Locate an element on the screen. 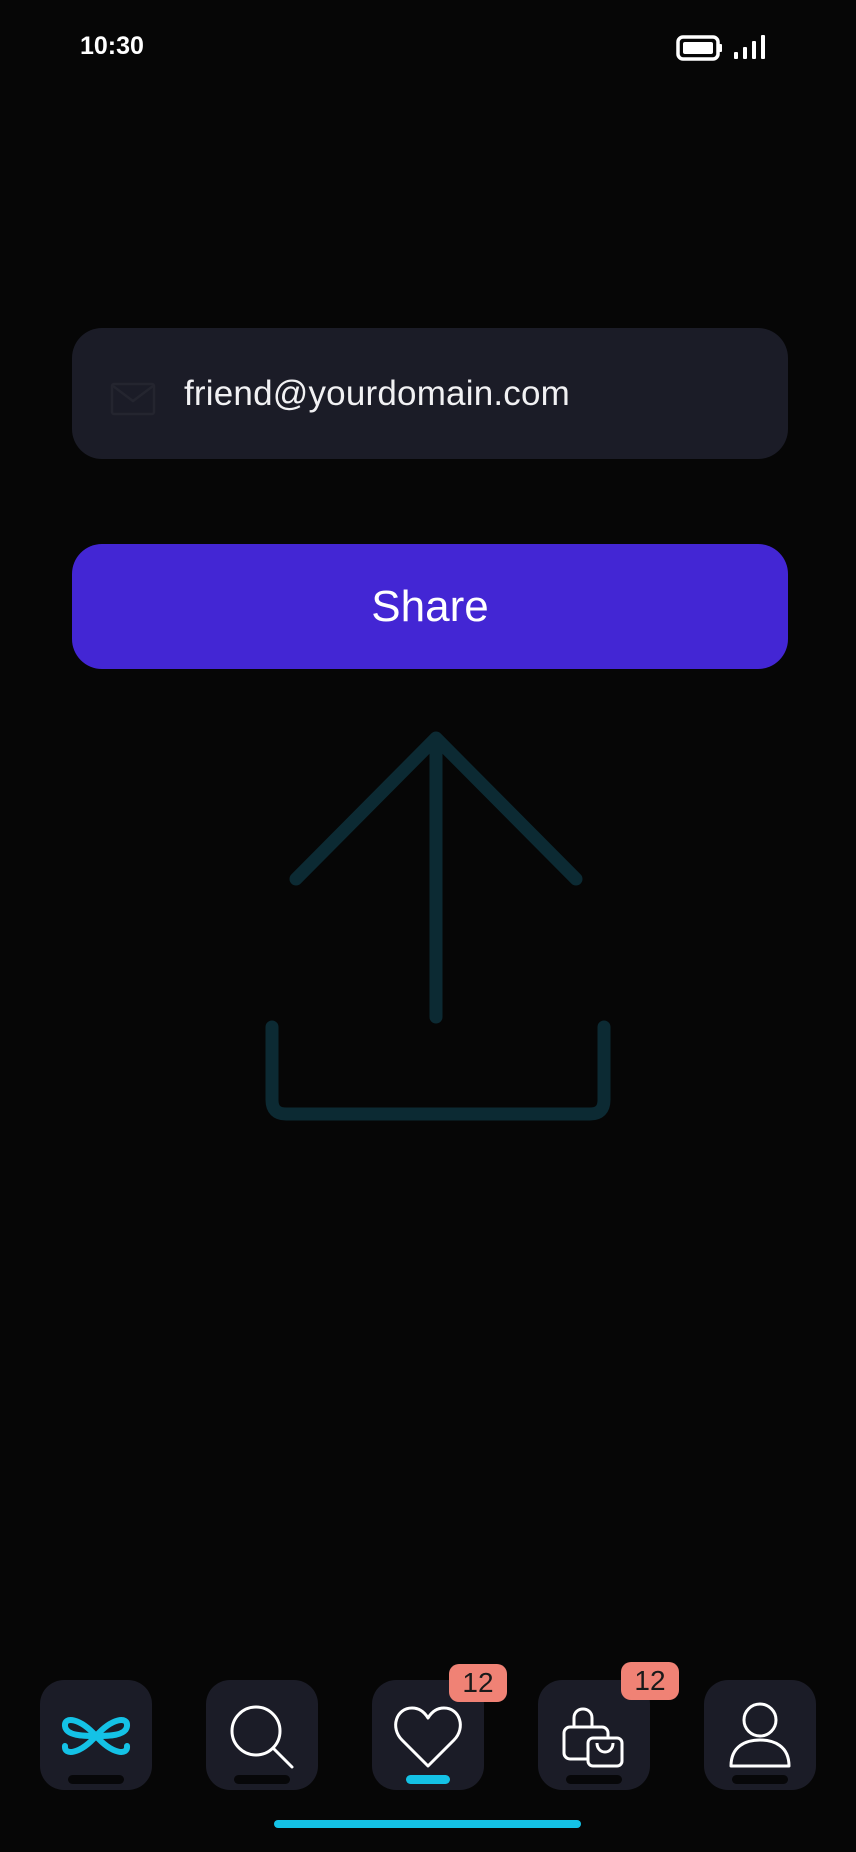 This screenshot has width=856, height=1852. email-value: friend@yourdomain.com is located at coordinates (377, 393).